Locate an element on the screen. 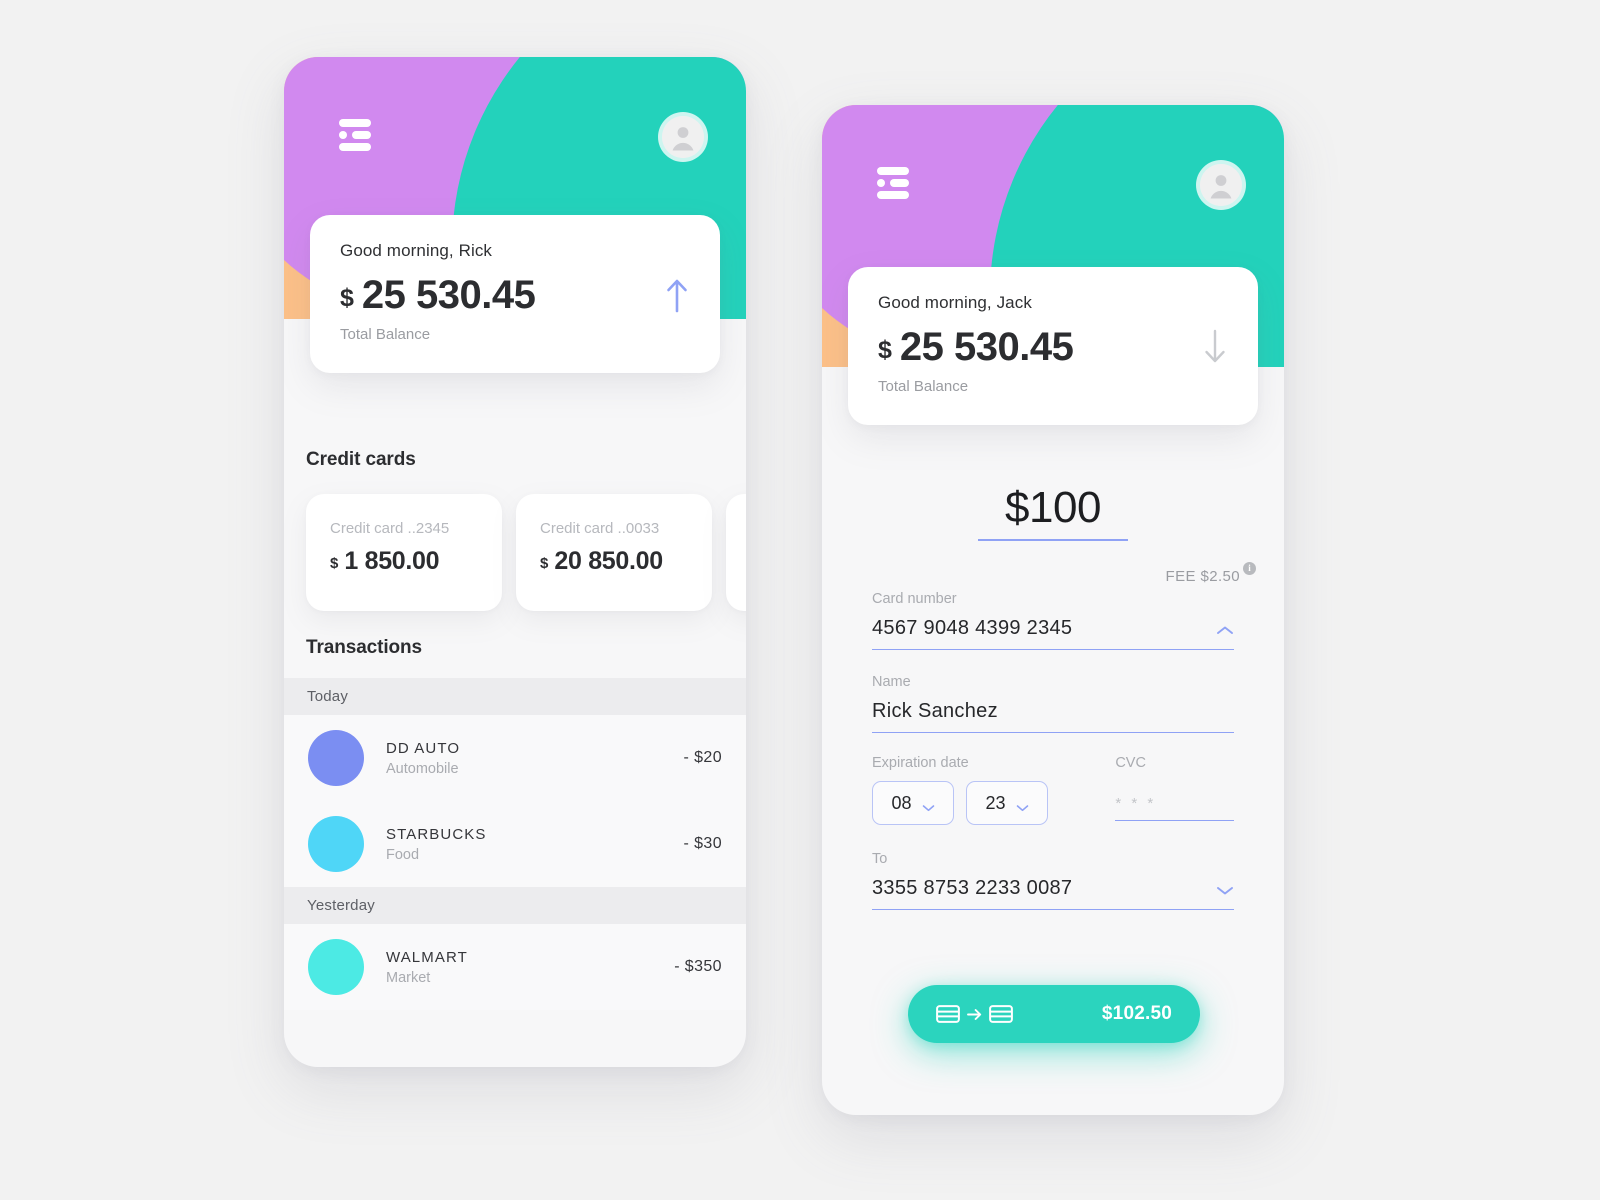 The image size is (1600, 1200). card-number-input: 4567 9048 4399 2345 is located at coordinates (1053, 634).